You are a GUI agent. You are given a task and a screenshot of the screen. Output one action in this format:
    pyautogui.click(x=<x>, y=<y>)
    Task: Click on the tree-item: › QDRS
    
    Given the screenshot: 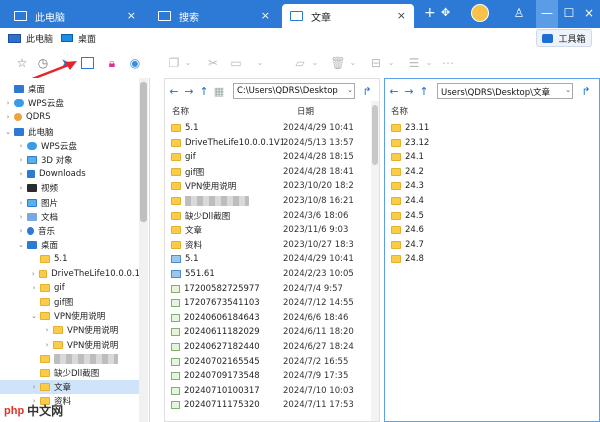 What is the action you would take?
    pyautogui.click(x=70, y=117)
    